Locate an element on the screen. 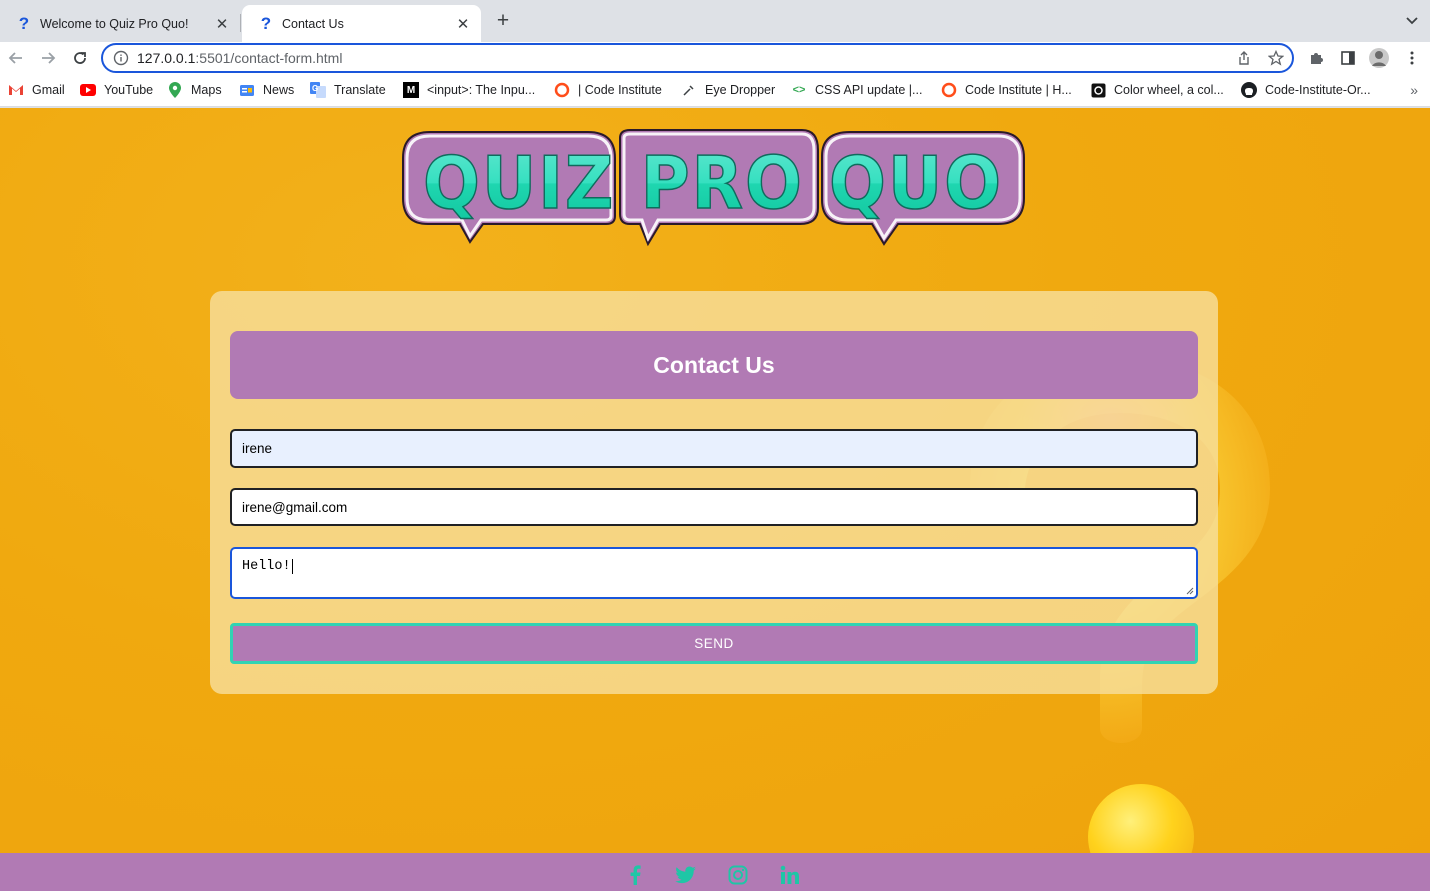 The height and width of the screenshot is (891, 1430). mdn-icon: M is located at coordinates (411, 90).